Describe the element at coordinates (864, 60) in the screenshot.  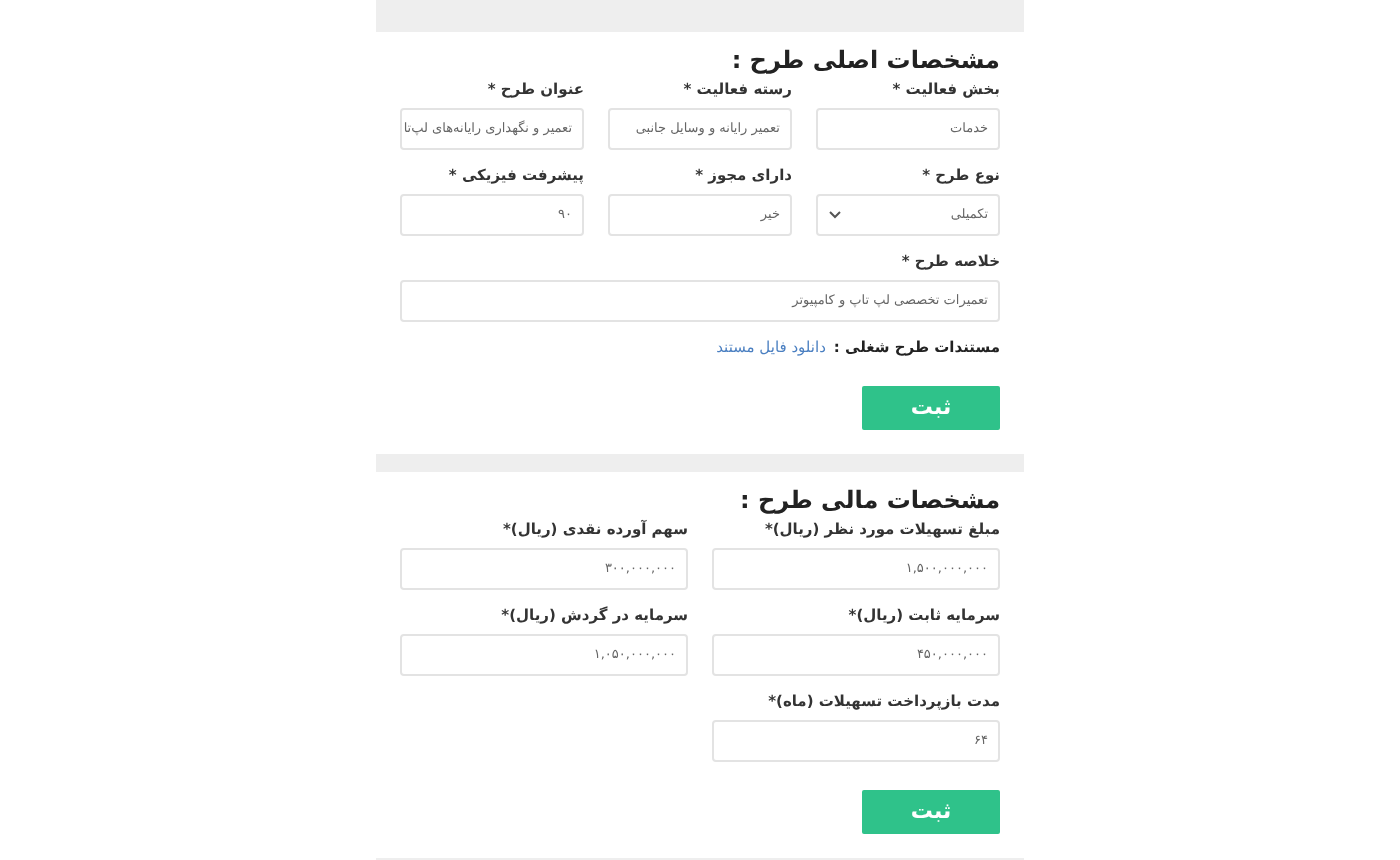
I see `section-title: مشخصات اصلی طرح :` at that location.